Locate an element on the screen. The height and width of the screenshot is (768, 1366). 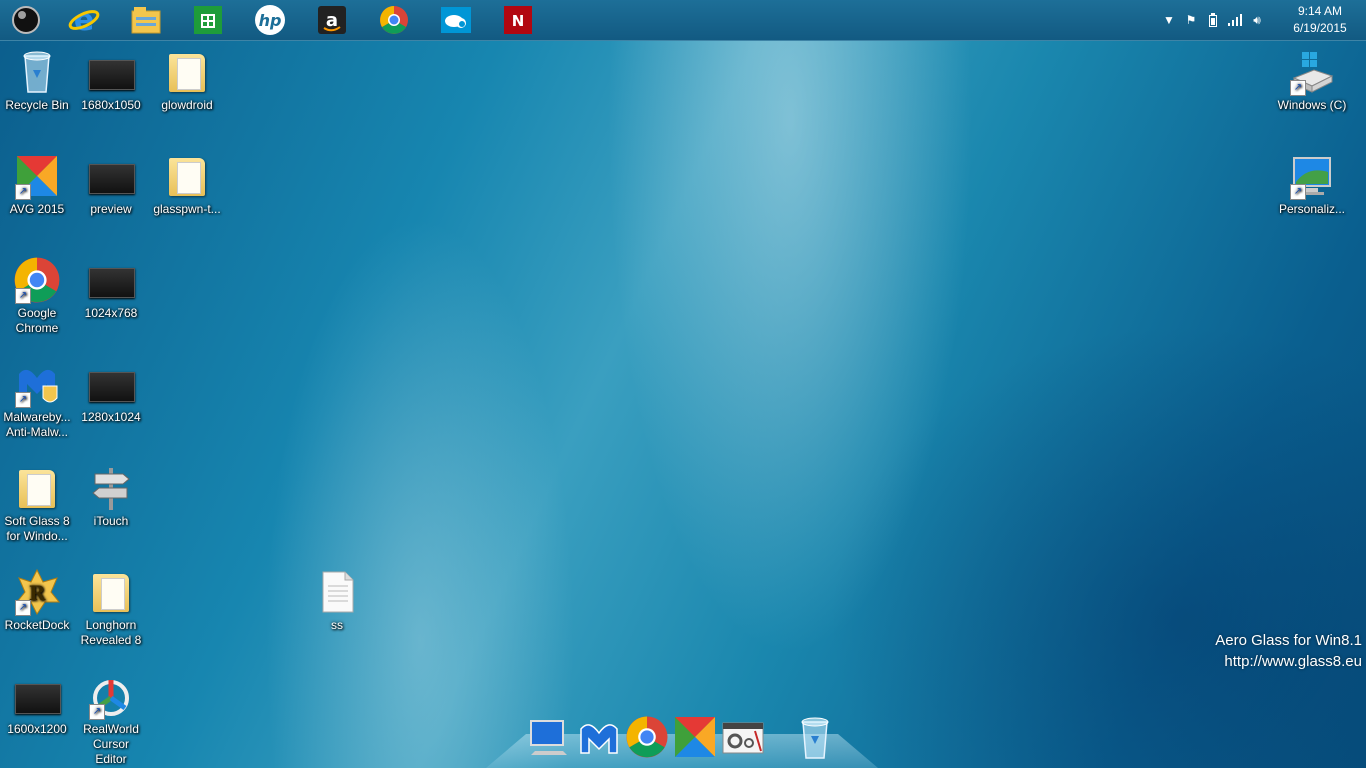
control-panel-icon is located at coordinates (743, 738).